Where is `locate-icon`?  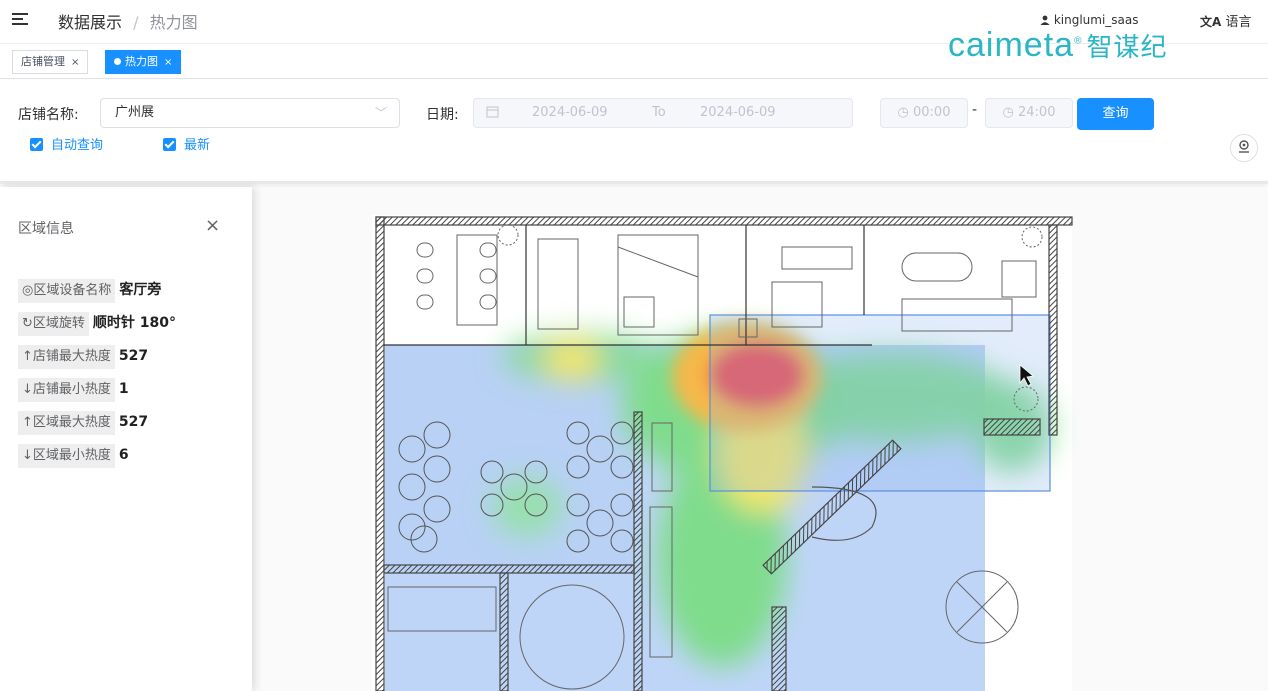
locate-icon is located at coordinates (1244, 146).